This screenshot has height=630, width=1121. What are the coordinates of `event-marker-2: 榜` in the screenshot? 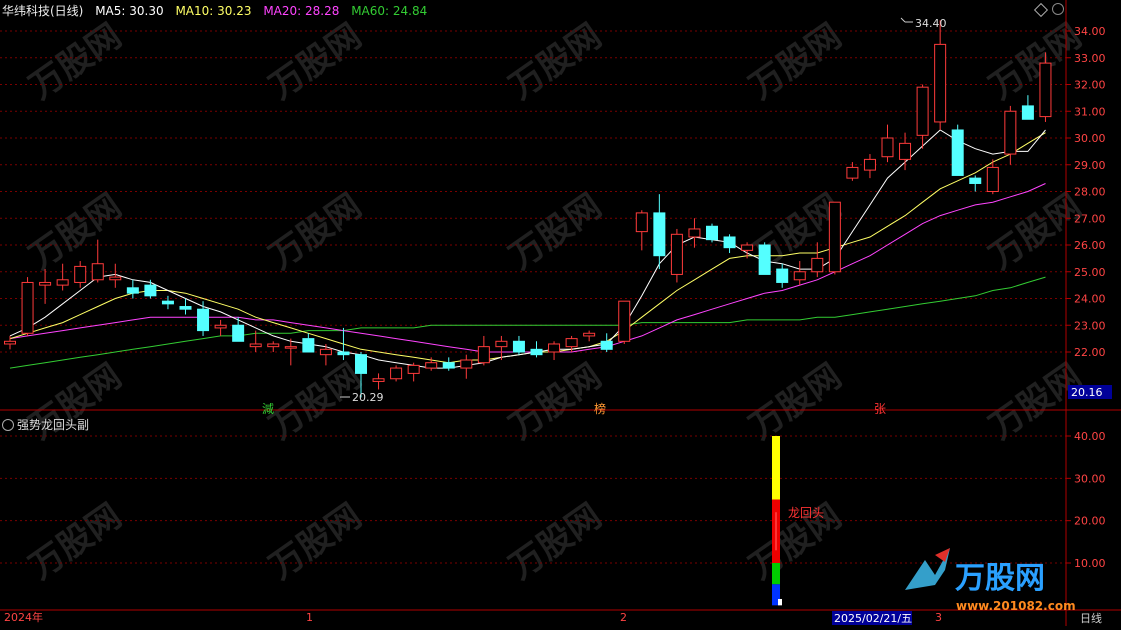 It's located at (600, 408).